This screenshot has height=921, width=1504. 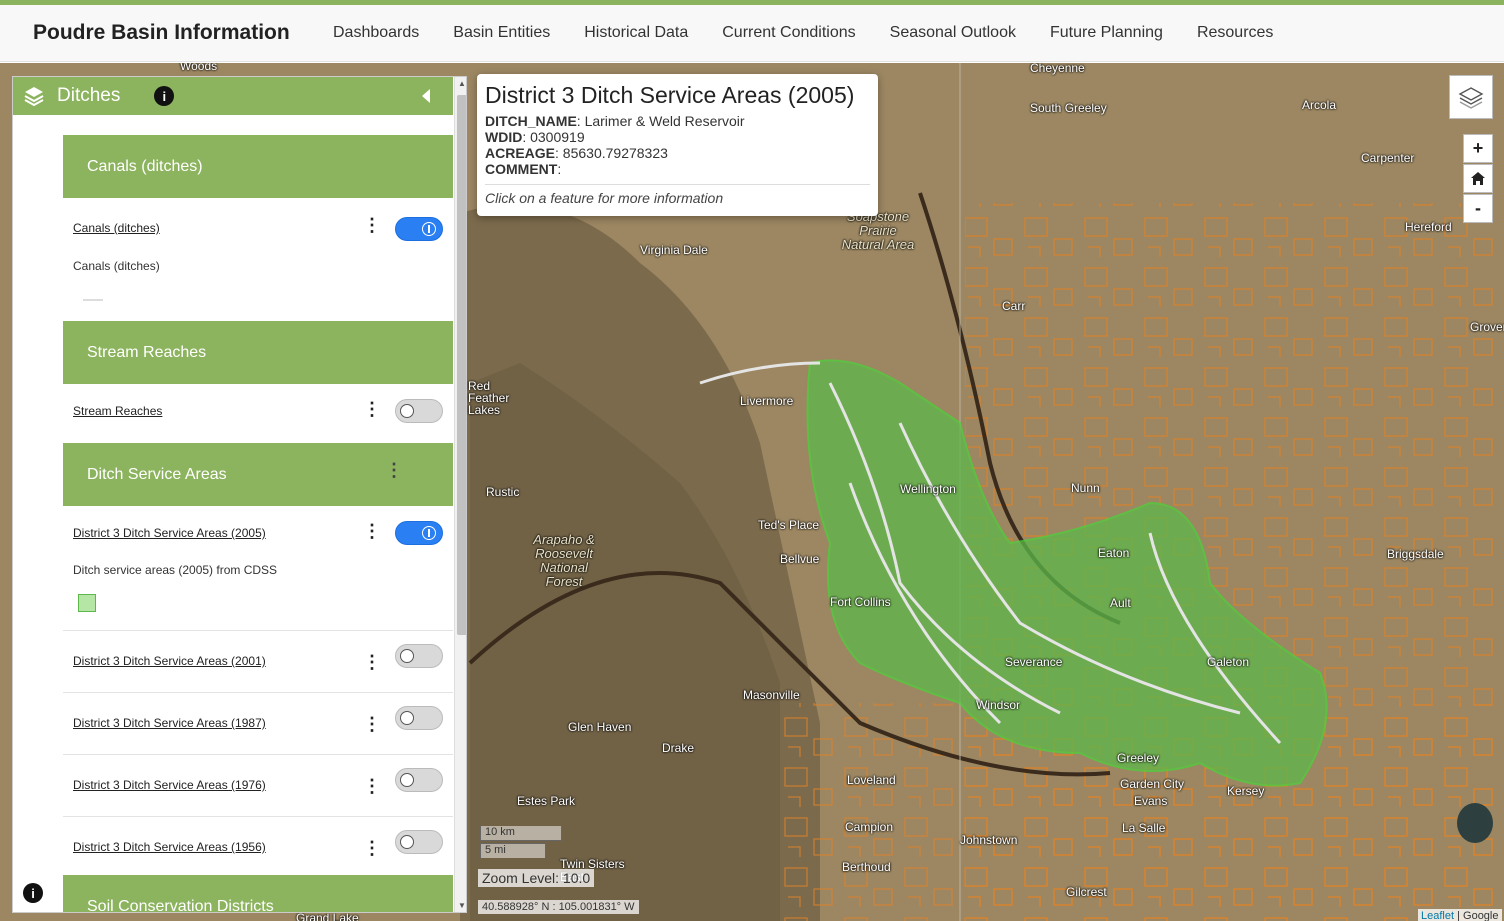 What do you see at coordinates (419, 533) in the screenshot?
I see `layer-toggle-dsa-2005` at bounding box center [419, 533].